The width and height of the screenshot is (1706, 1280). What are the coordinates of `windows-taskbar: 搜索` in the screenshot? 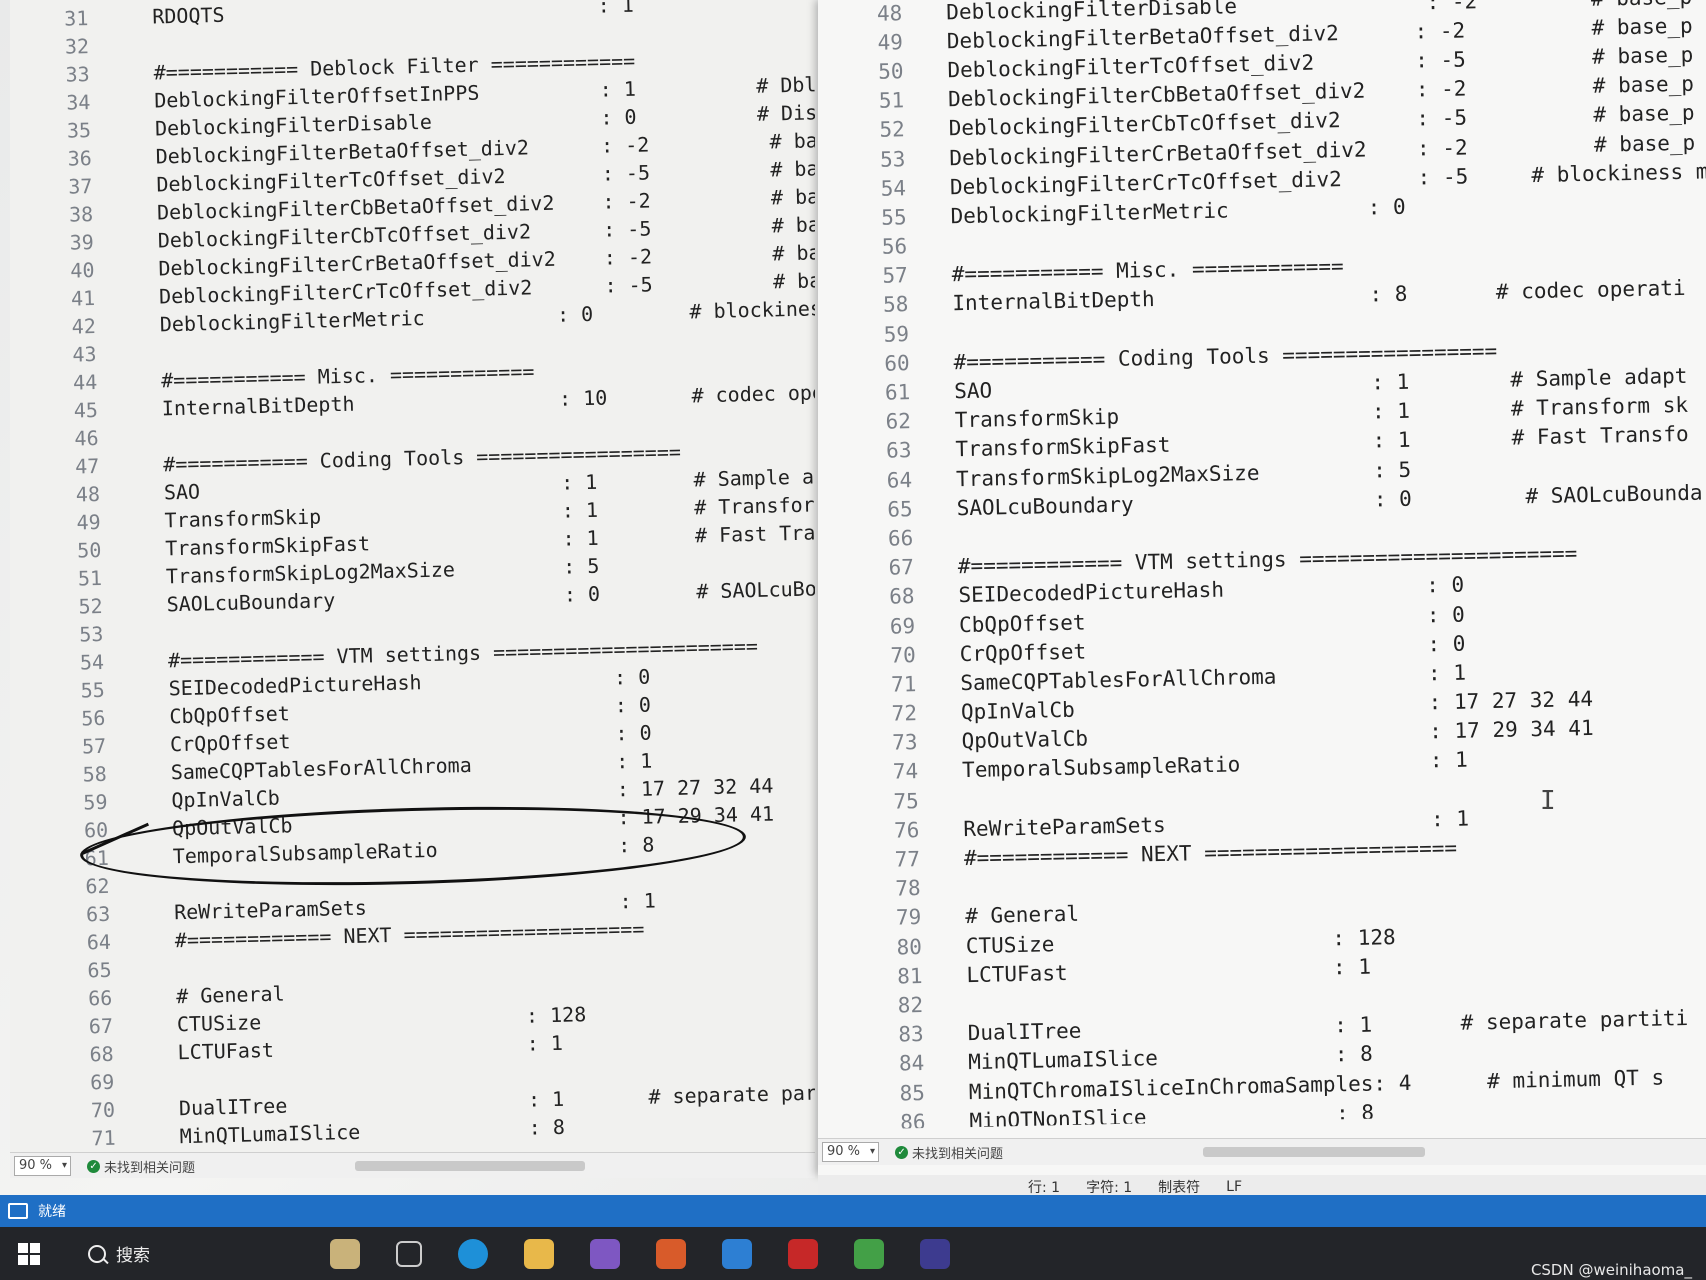 It's located at (853, 1253).